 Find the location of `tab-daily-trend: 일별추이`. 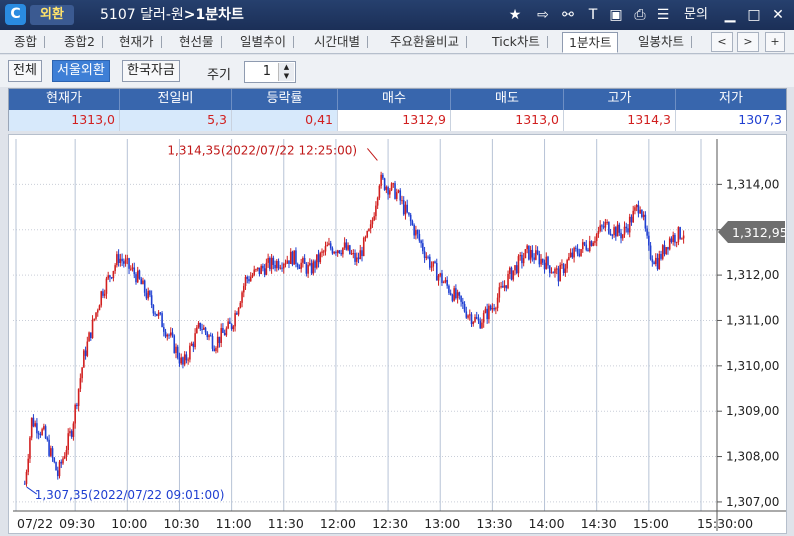

tab-daily-trend: 일별추이 is located at coordinates (264, 42).